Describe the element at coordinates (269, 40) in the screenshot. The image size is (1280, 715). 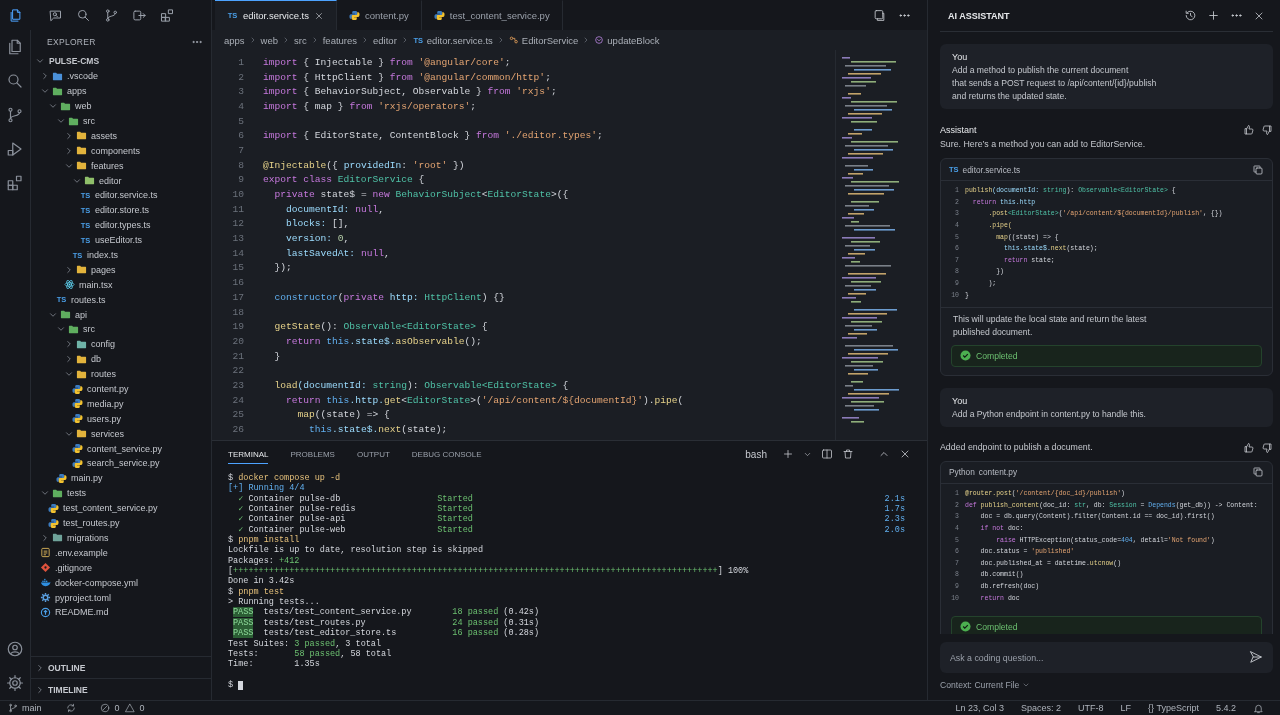
I see `breadcrumb-item: web` at that location.